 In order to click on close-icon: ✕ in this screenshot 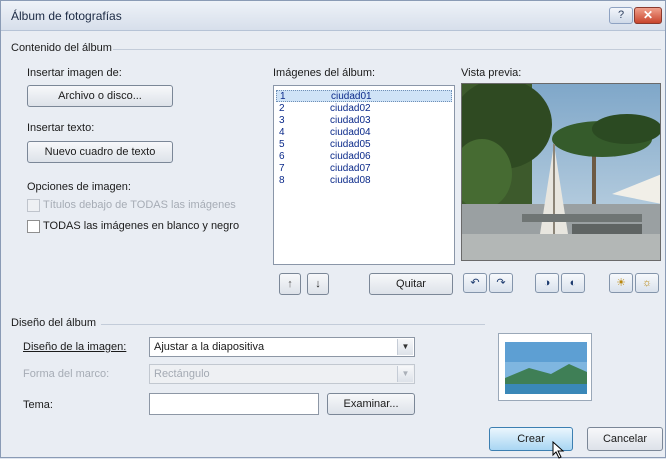, I will do `click(648, 15)`.